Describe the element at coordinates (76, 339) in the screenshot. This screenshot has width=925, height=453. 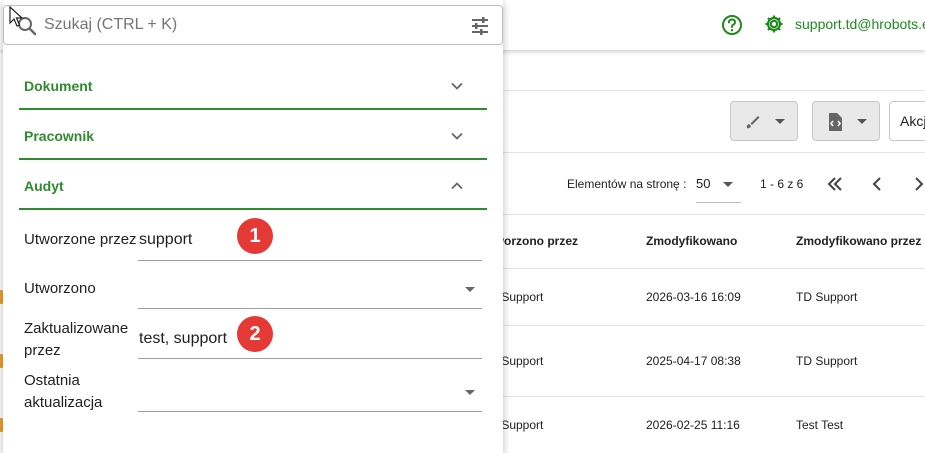
I see `field-label-updated-by: Zaktualizowane przez` at that location.